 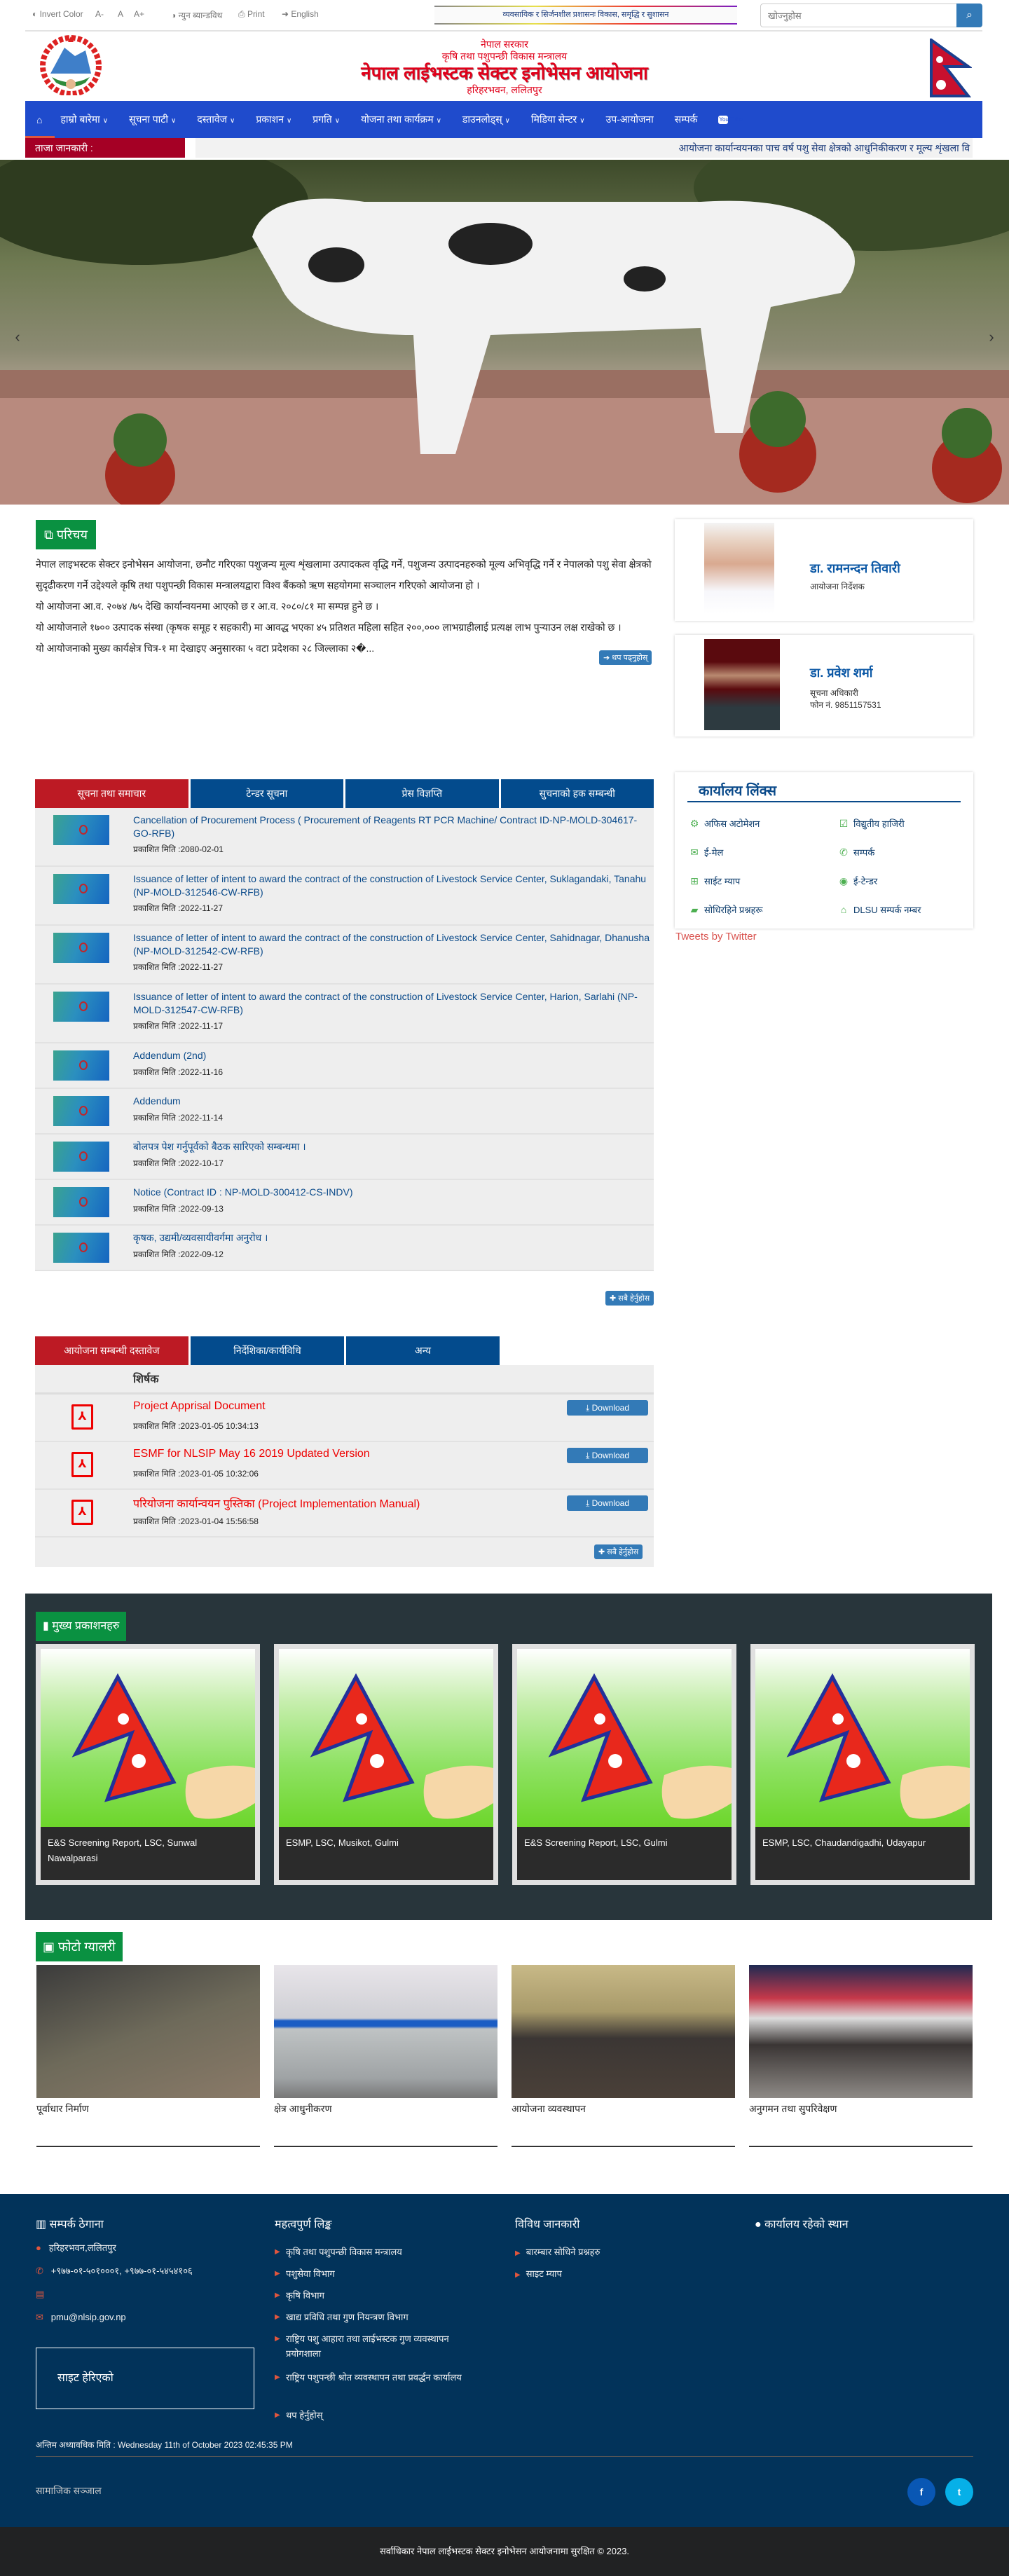 What do you see at coordinates (70, 2223) in the screenshot?
I see `contact-heading: ▥ सम्पर्क ठेगाना` at bounding box center [70, 2223].